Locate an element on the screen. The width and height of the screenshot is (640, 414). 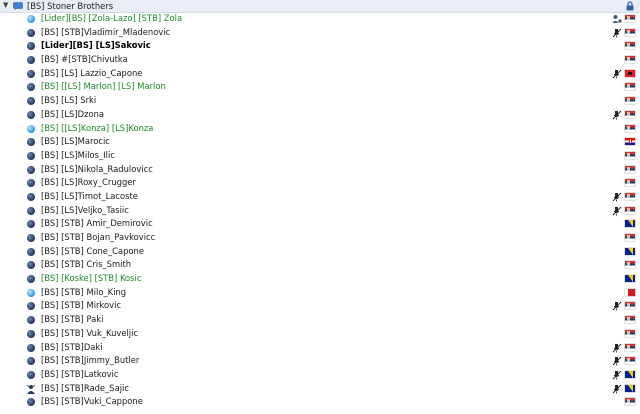
user-nickname: [BS] [STB] Cone_Capone is located at coordinates (92, 250).